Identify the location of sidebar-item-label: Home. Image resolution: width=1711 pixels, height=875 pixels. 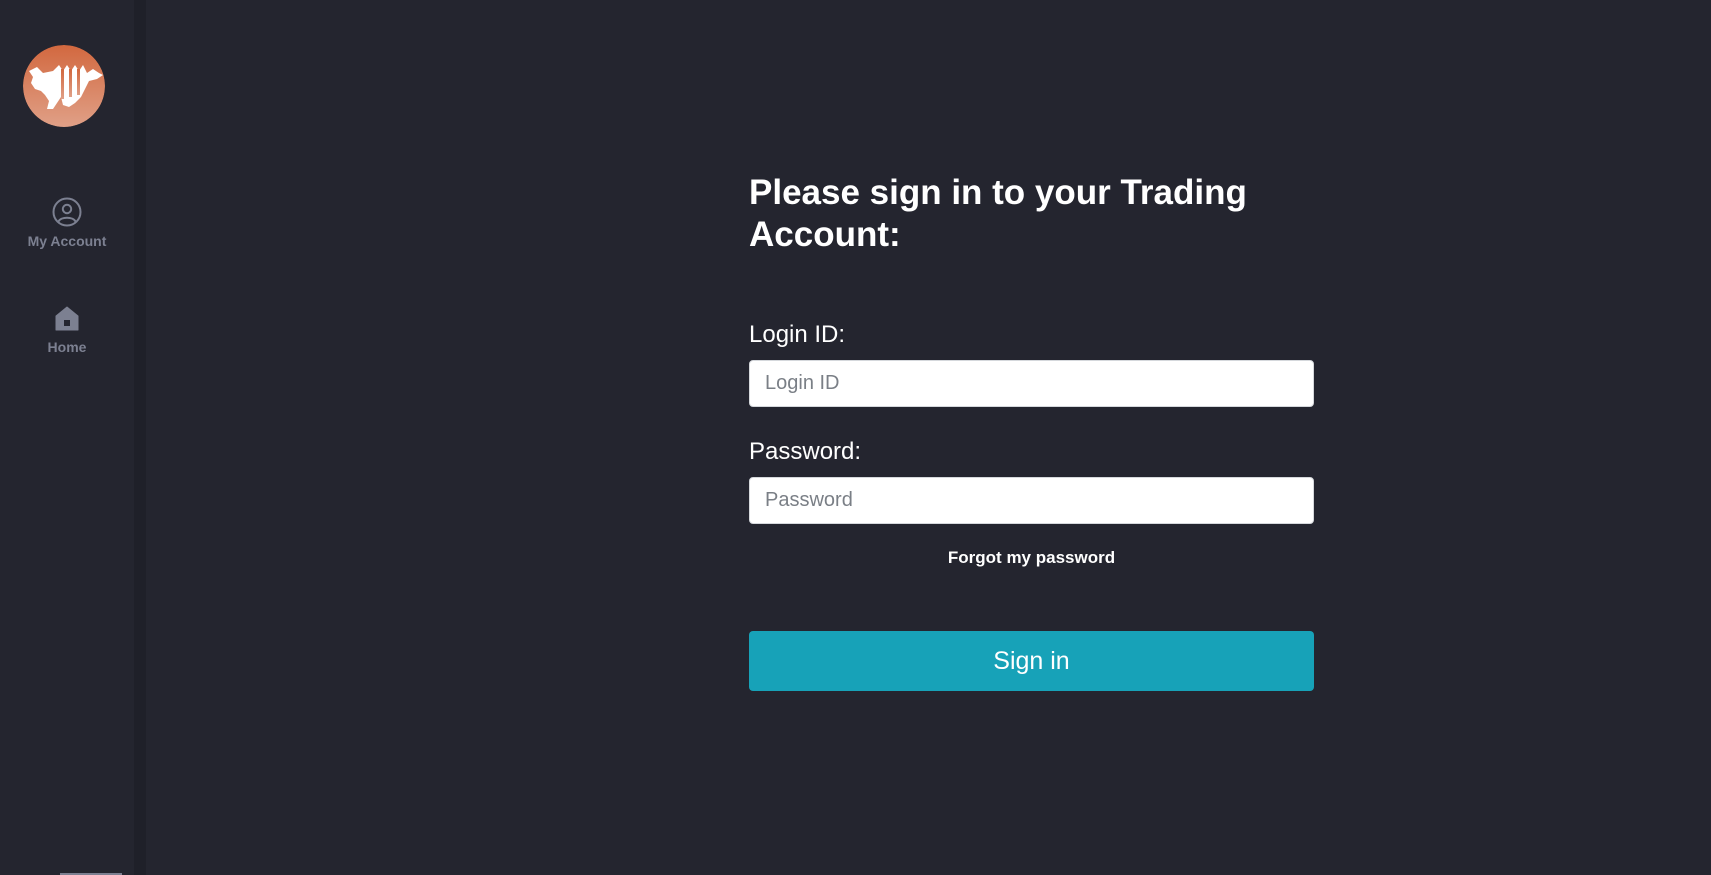
(67, 347).